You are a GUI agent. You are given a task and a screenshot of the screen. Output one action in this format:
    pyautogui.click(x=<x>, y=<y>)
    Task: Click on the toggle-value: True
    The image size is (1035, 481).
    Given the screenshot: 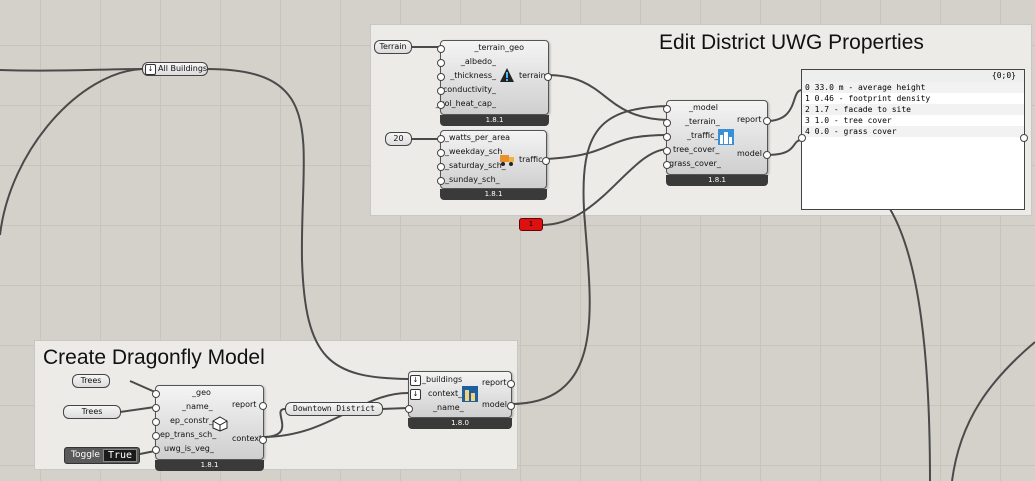 What is the action you would take?
    pyautogui.click(x=120, y=455)
    